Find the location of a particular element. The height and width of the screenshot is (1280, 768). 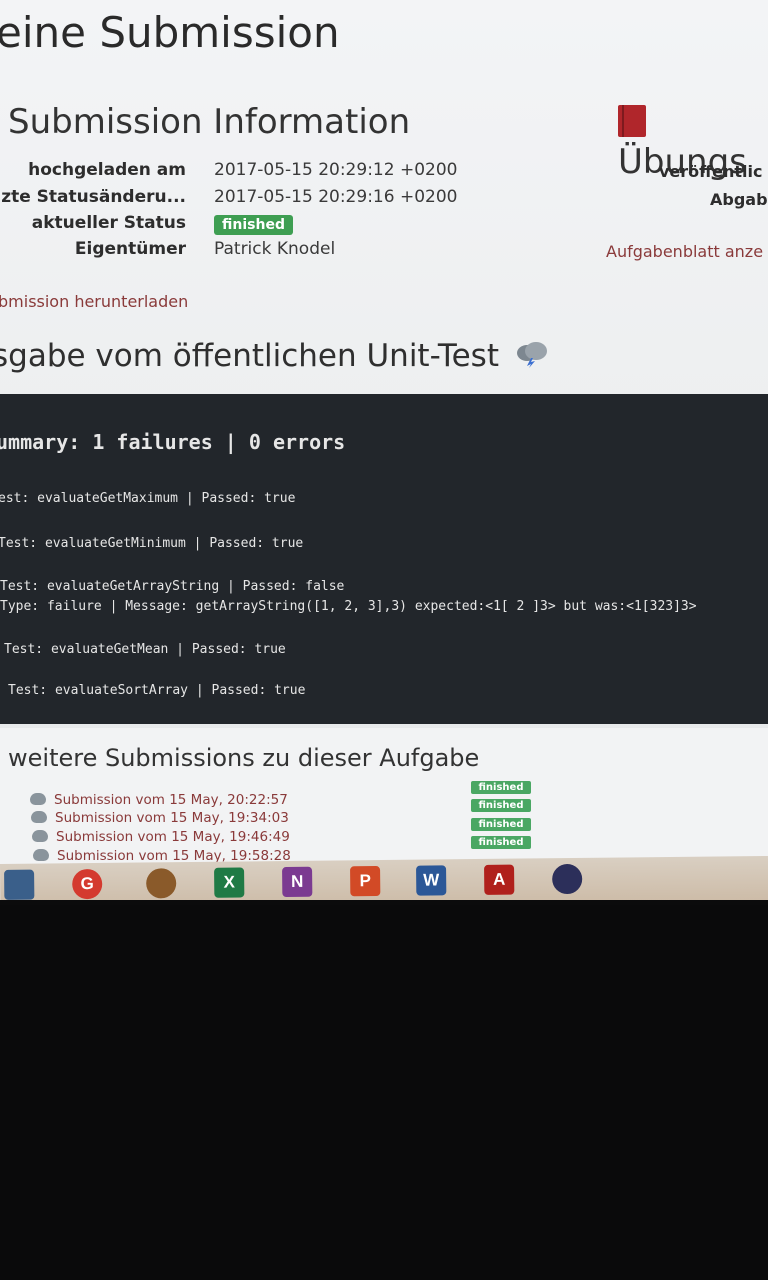

media-player-icon is located at coordinates (161, 883).